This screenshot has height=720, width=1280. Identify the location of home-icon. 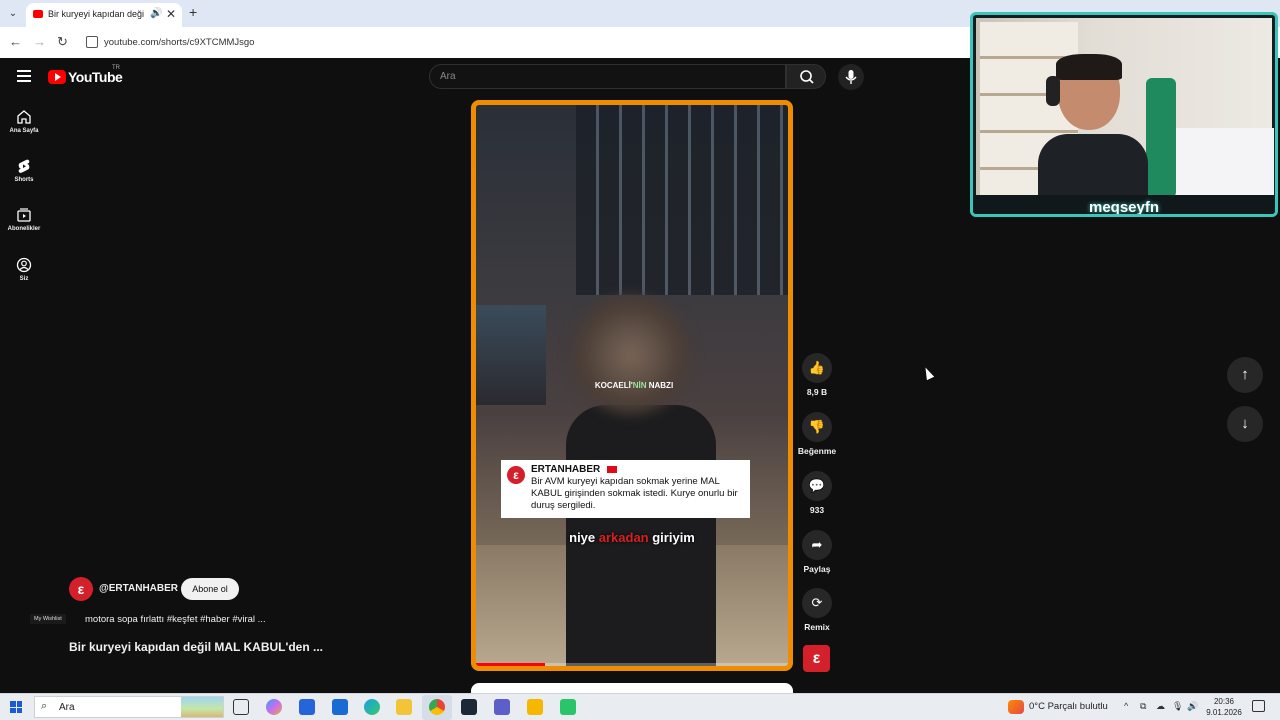
(24, 117).